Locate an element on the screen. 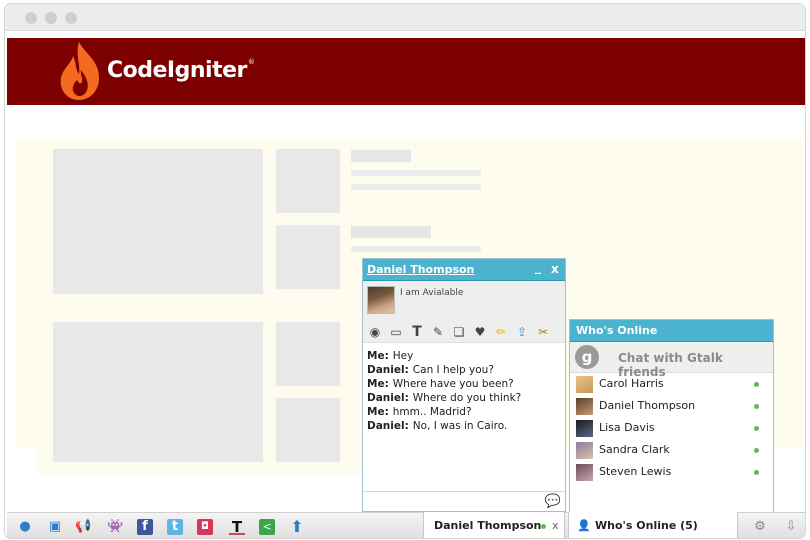 The image size is (810, 540). flickr-icon: ◘ is located at coordinates (205, 527).